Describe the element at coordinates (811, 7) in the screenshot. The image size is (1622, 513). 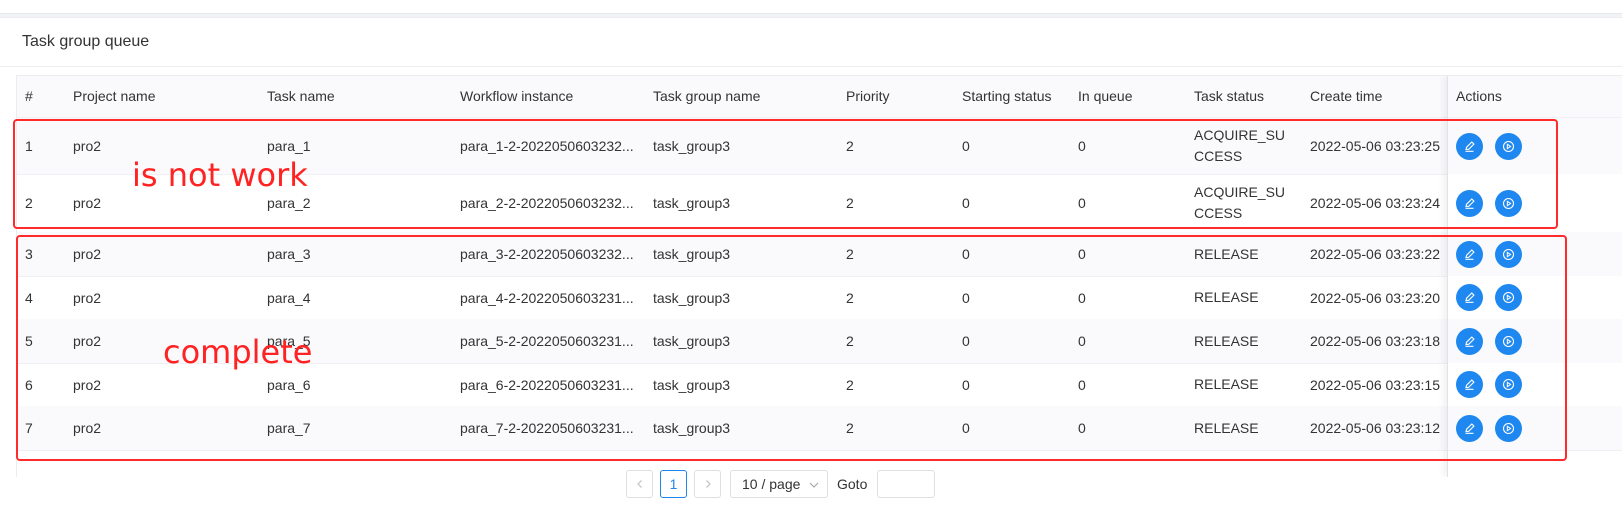
I see `top-panel` at that location.